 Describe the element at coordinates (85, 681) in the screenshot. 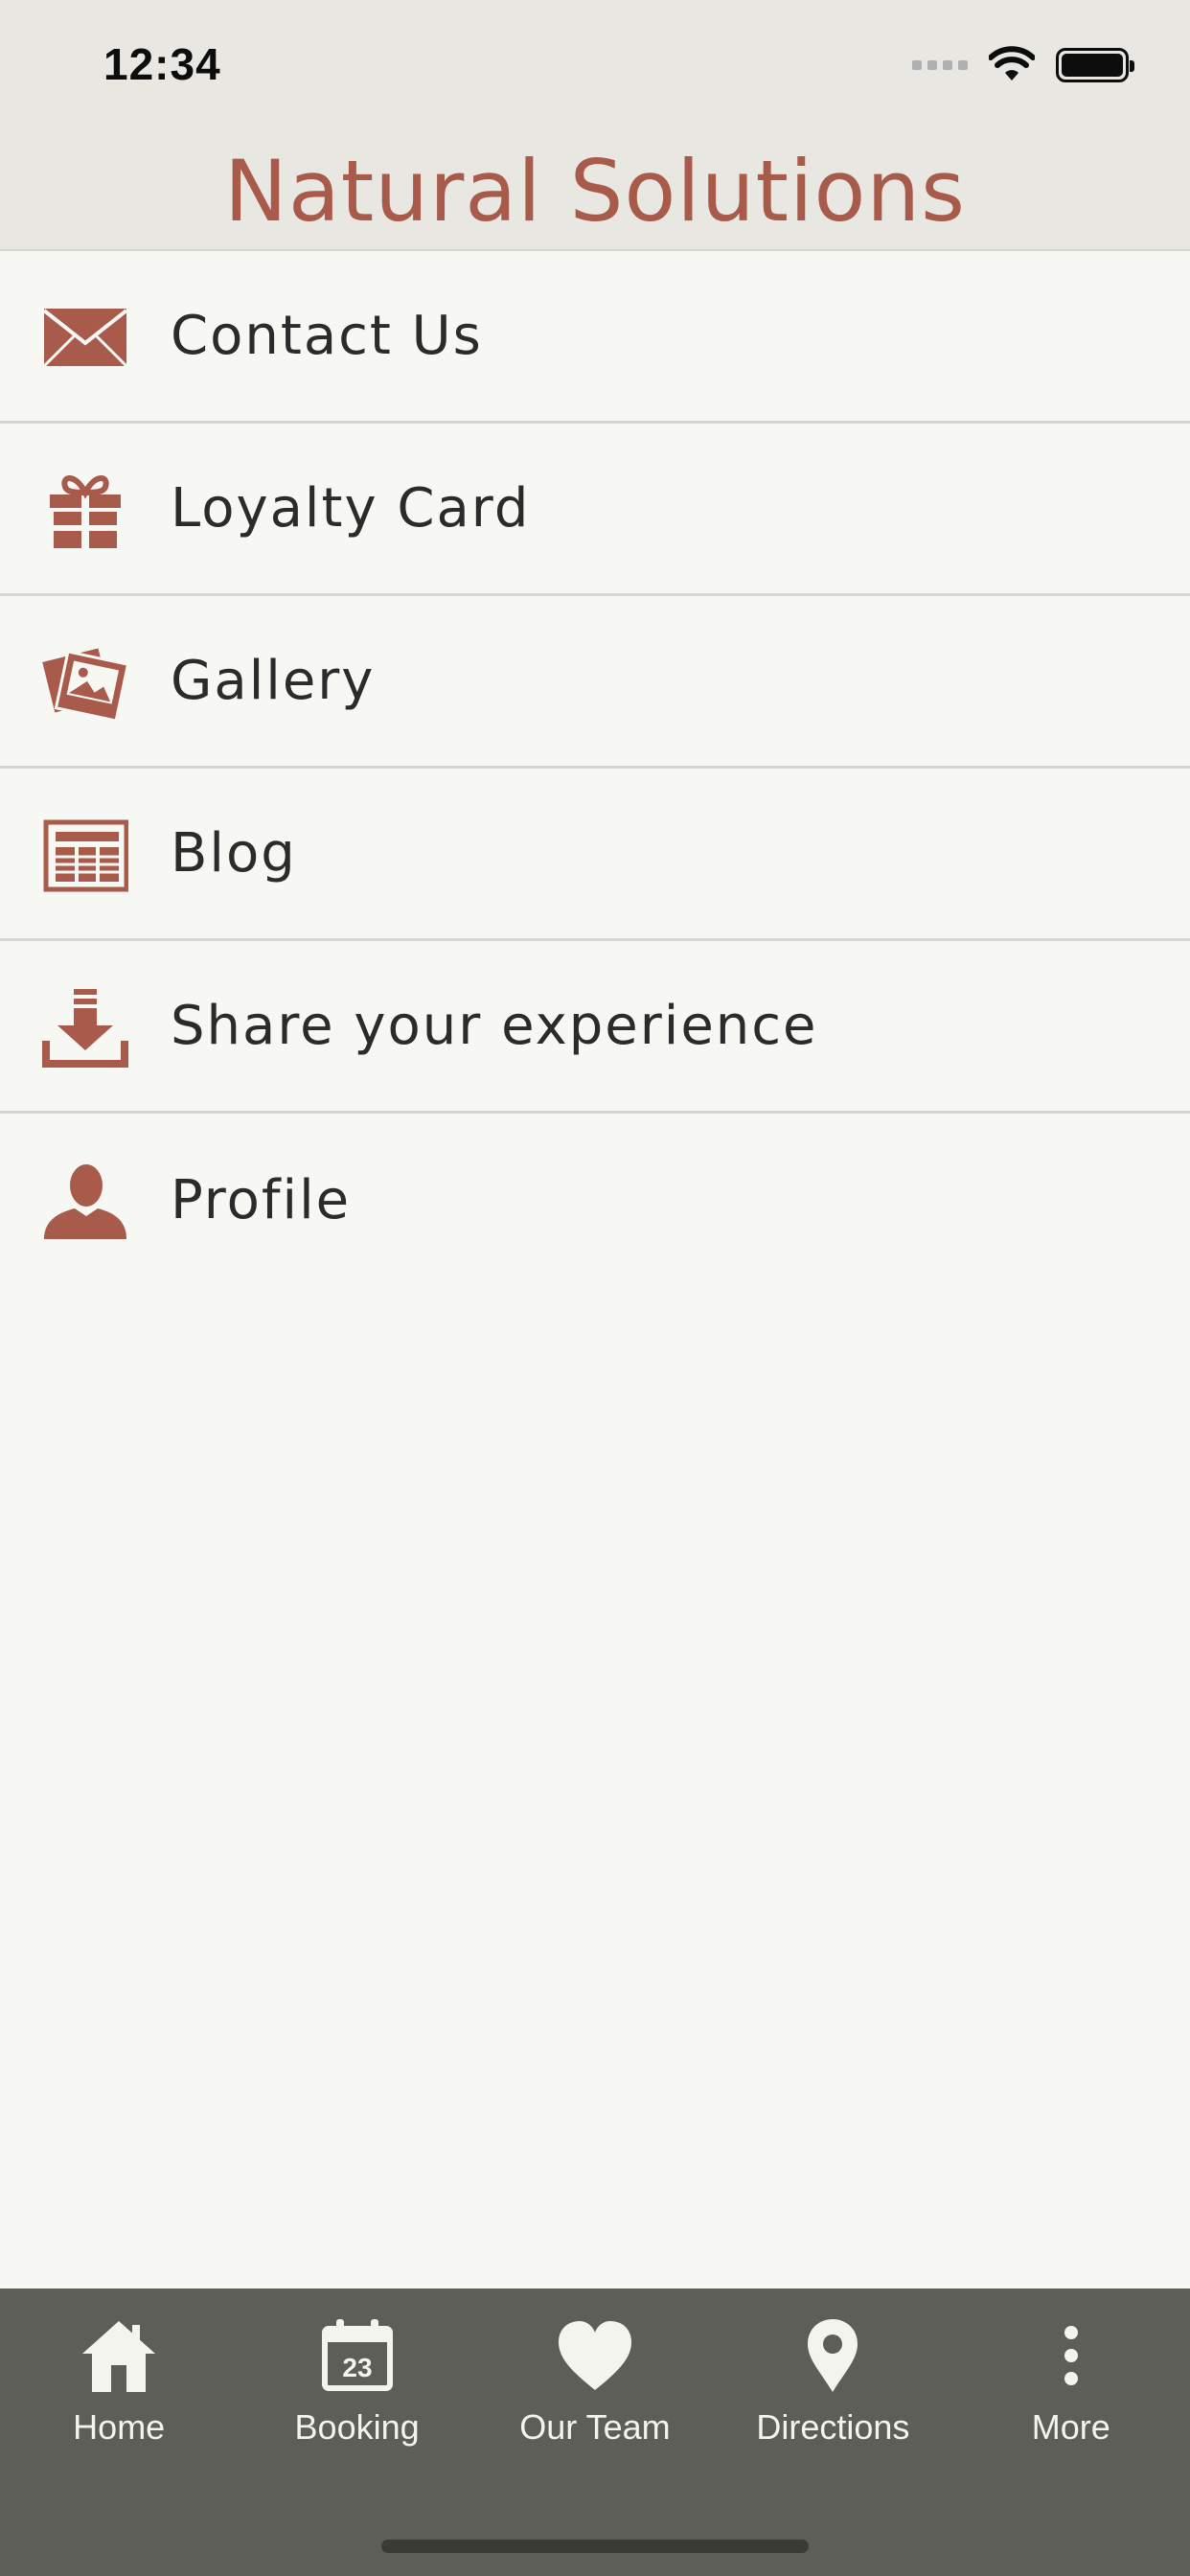

I see `photos-icon` at that location.